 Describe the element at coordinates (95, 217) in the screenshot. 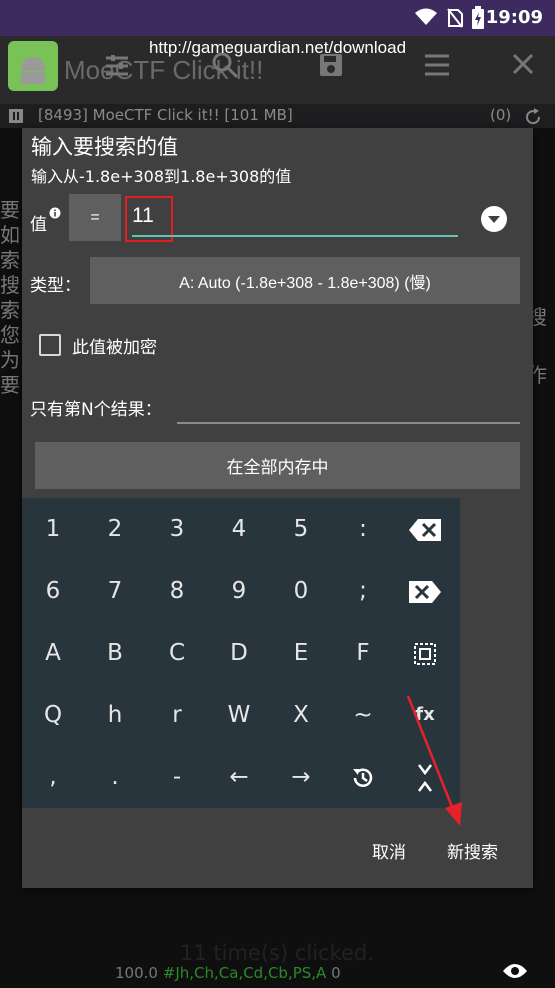

I see `operator-button: =` at that location.